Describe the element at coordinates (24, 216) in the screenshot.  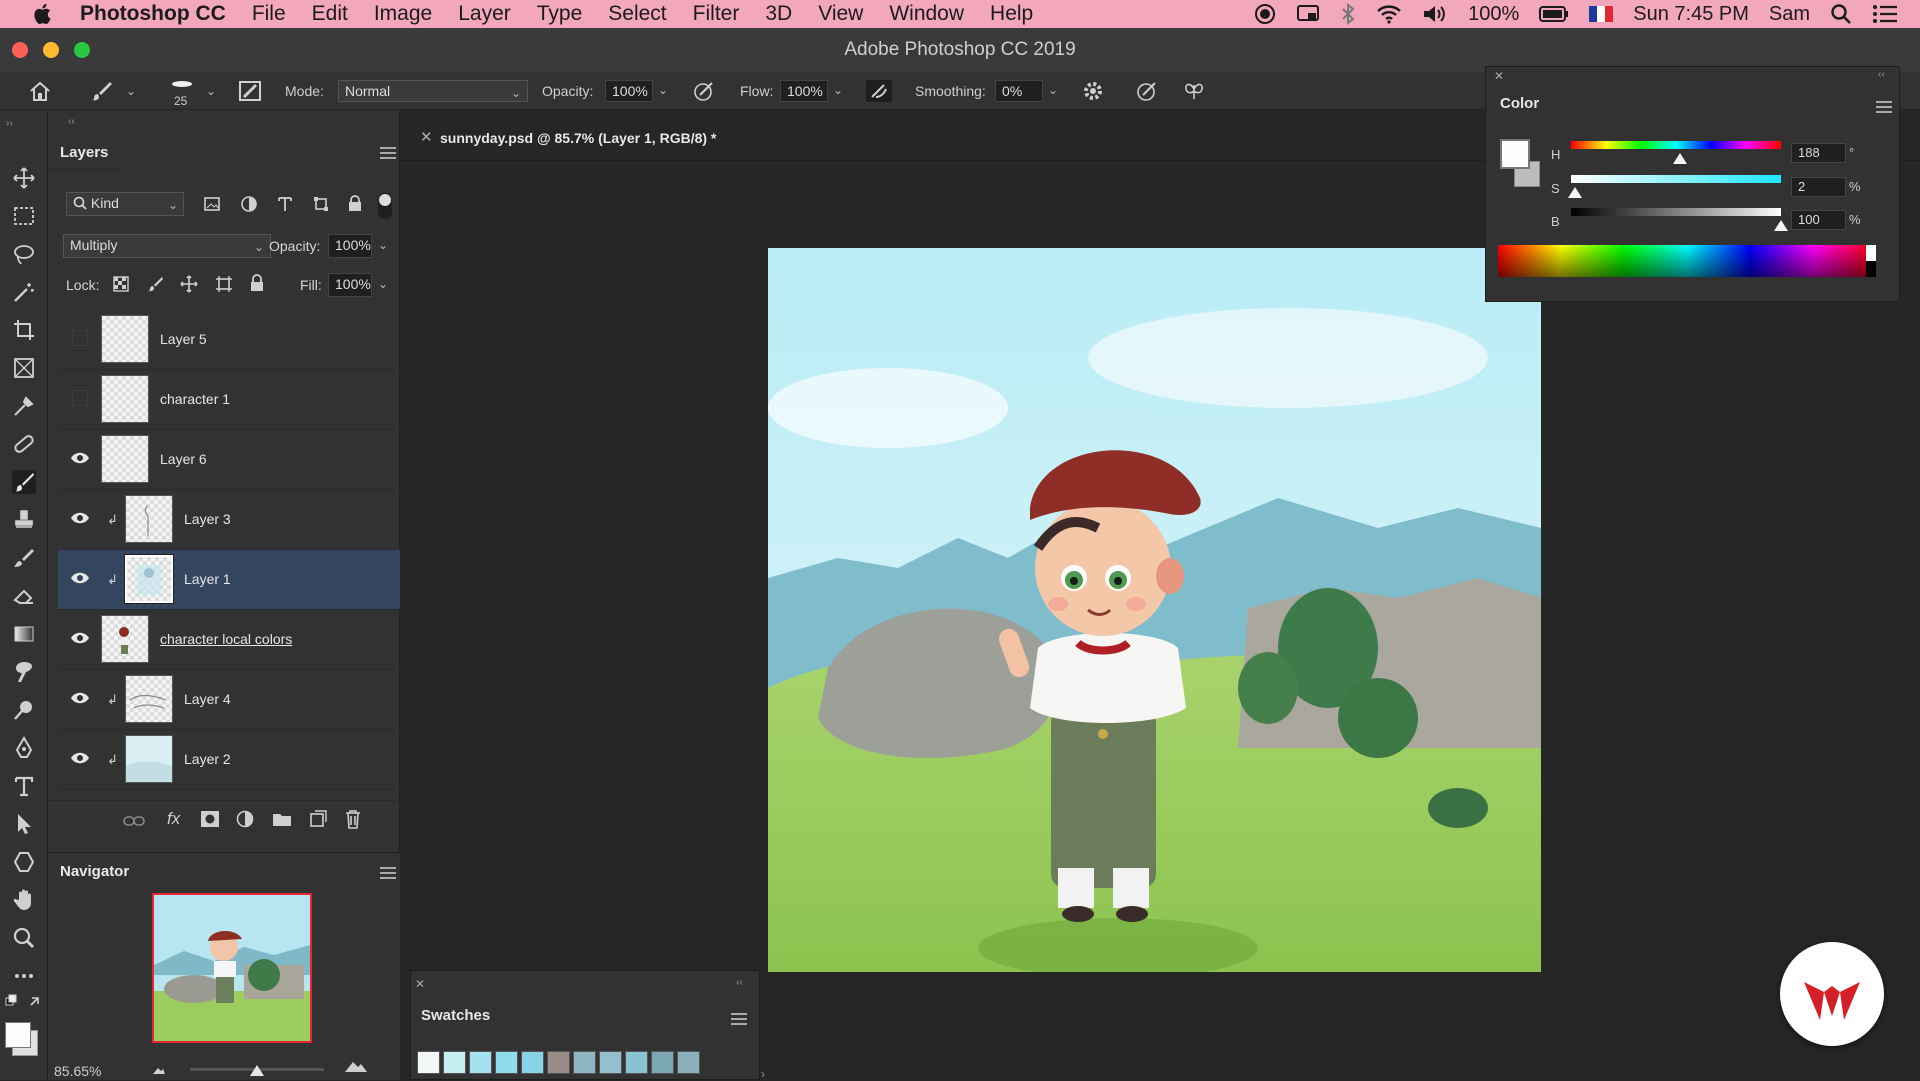
I see `marquee-tool-icon` at that location.